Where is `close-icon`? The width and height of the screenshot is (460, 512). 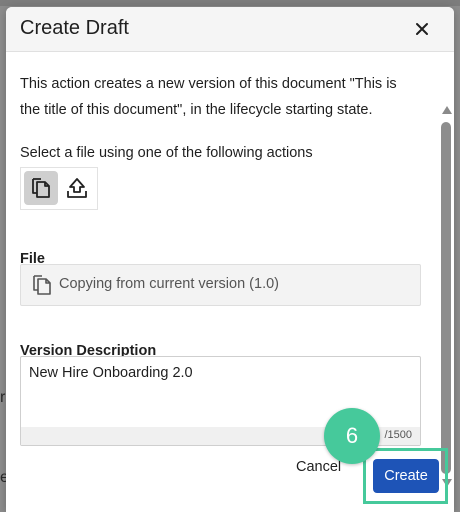 close-icon is located at coordinates (422, 29).